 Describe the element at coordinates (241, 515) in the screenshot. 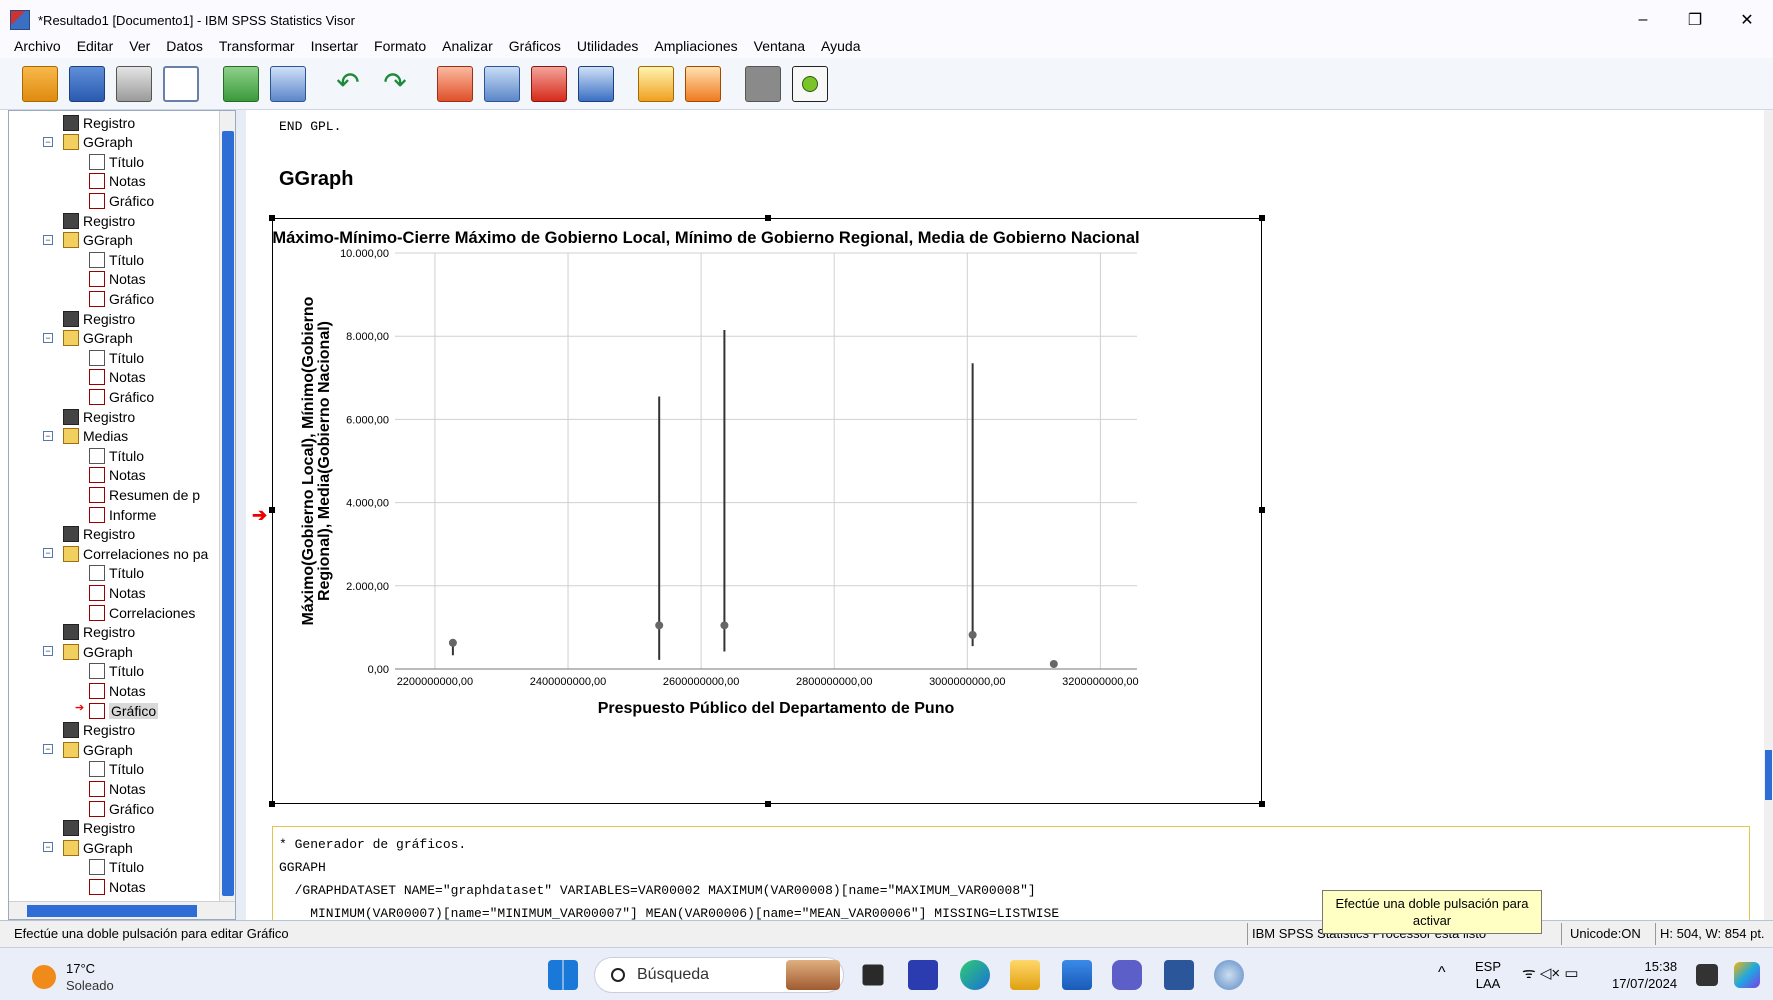

I see `pane-splitter` at that location.